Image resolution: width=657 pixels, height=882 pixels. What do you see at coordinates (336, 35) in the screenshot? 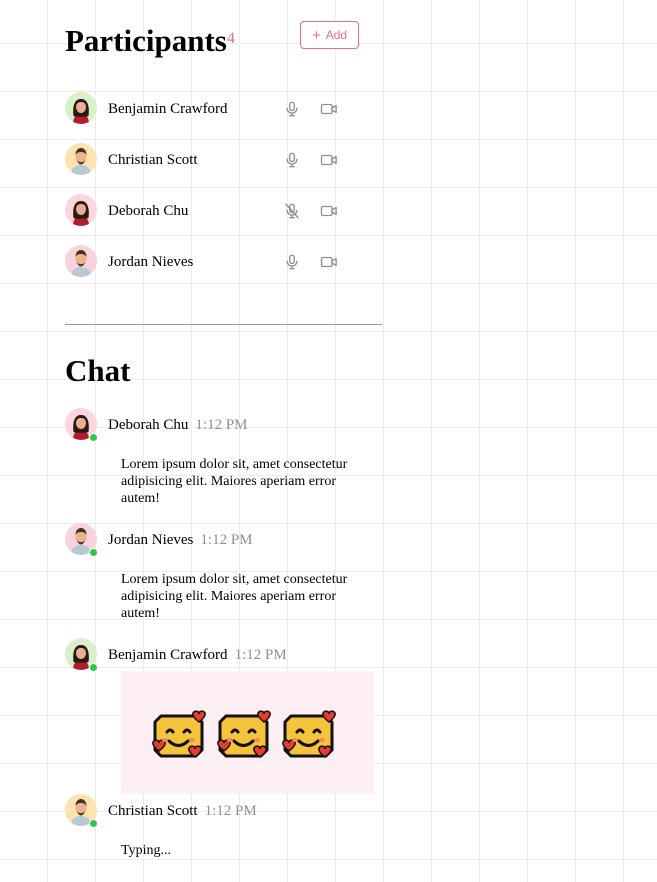
I see `add-button-label: Add` at bounding box center [336, 35].